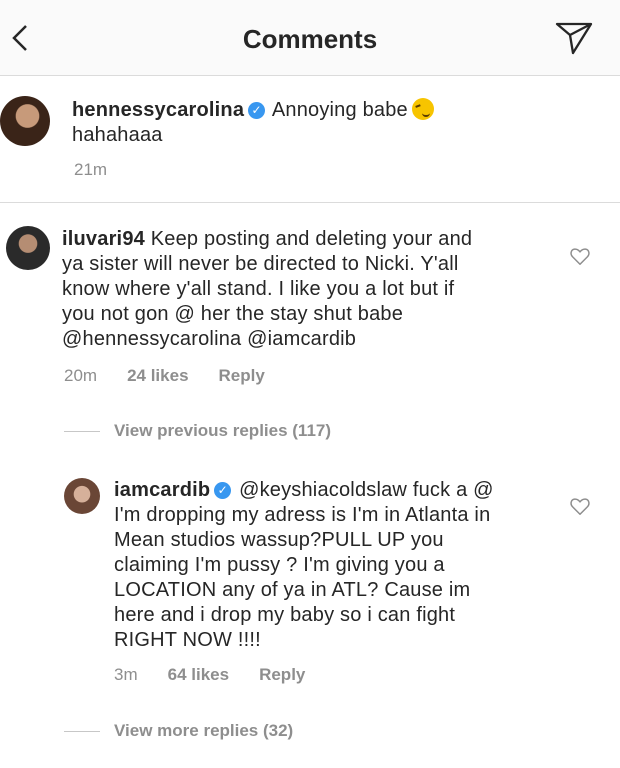 This screenshot has width=620, height=768. I want to click on caption-timestamp: 21m, so click(91, 169).